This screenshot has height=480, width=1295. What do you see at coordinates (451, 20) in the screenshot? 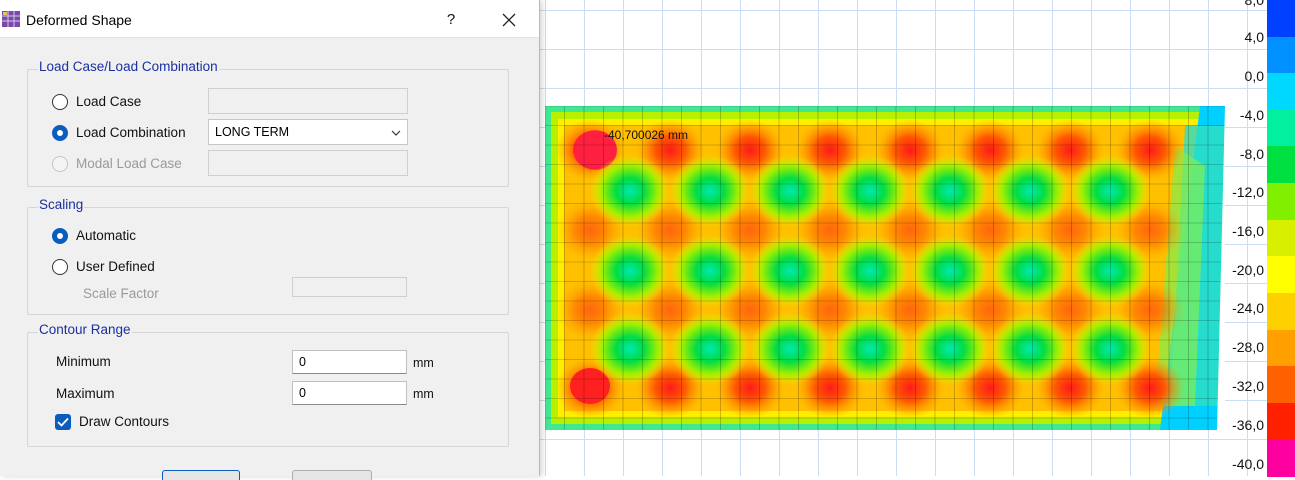
I see `help-button: ?` at bounding box center [451, 20].